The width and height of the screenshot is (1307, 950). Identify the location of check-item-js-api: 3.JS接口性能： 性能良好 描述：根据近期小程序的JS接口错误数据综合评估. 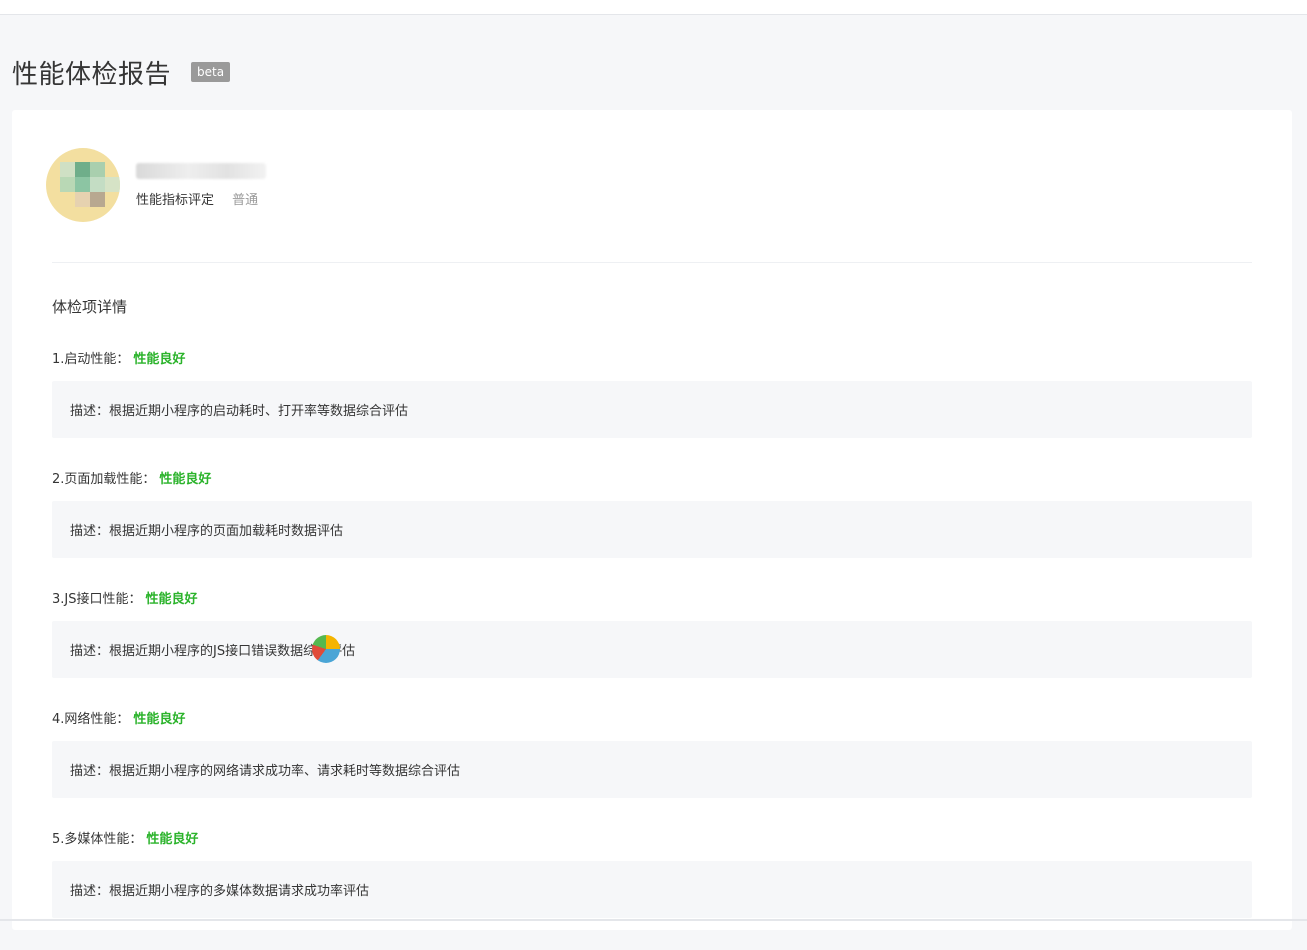
(652, 650).